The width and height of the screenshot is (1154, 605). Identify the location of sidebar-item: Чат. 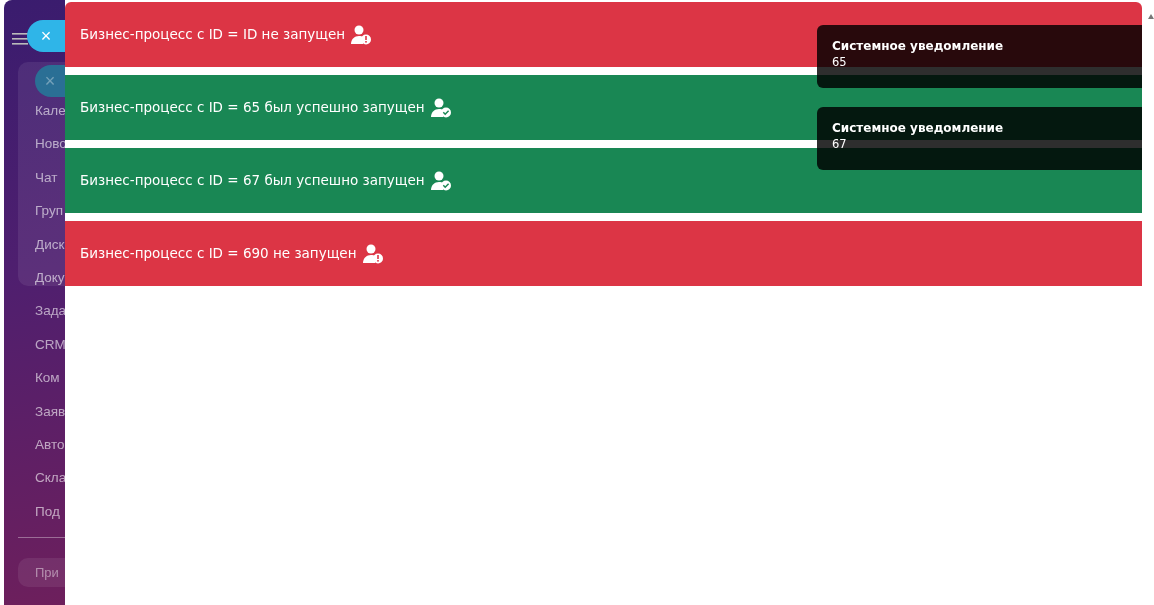
(46, 177).